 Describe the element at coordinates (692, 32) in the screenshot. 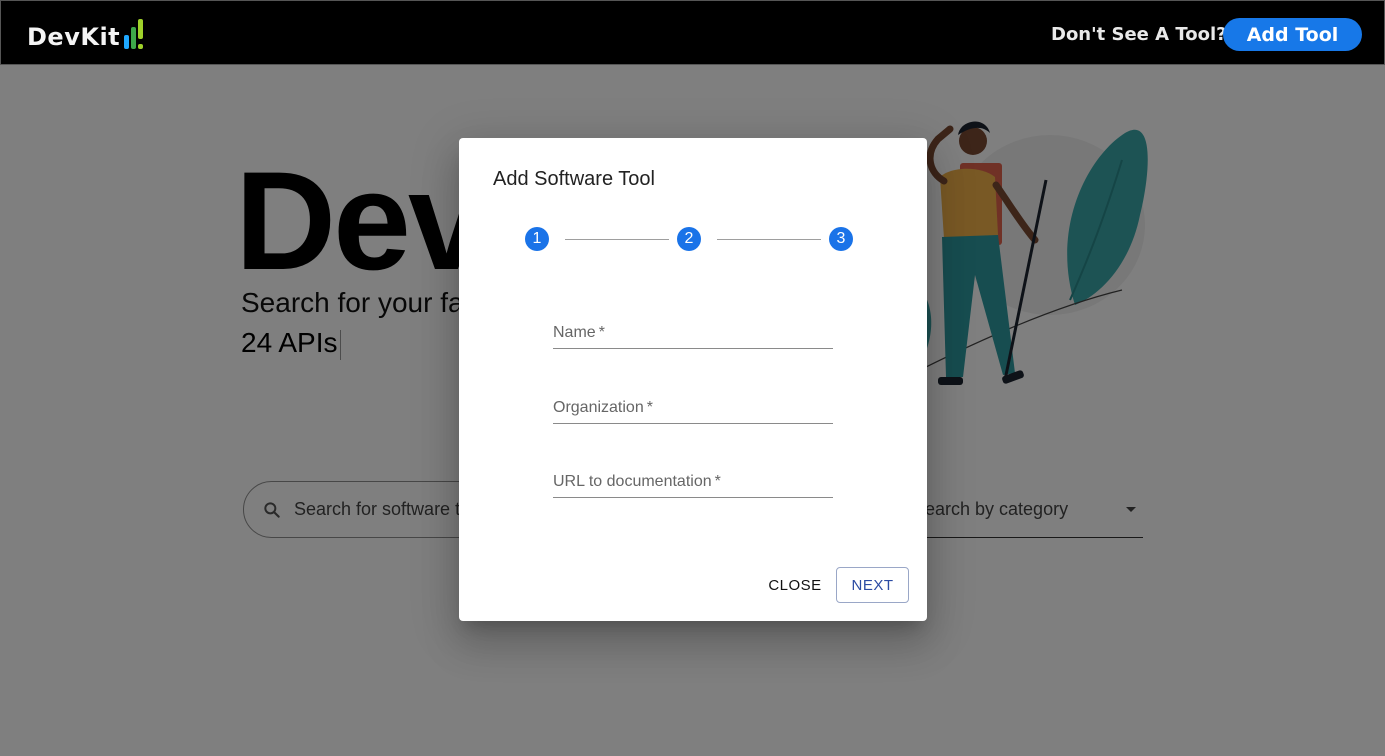

I see `top-navbar: DevKit Don't See A Tool? Add Tool` at that location.